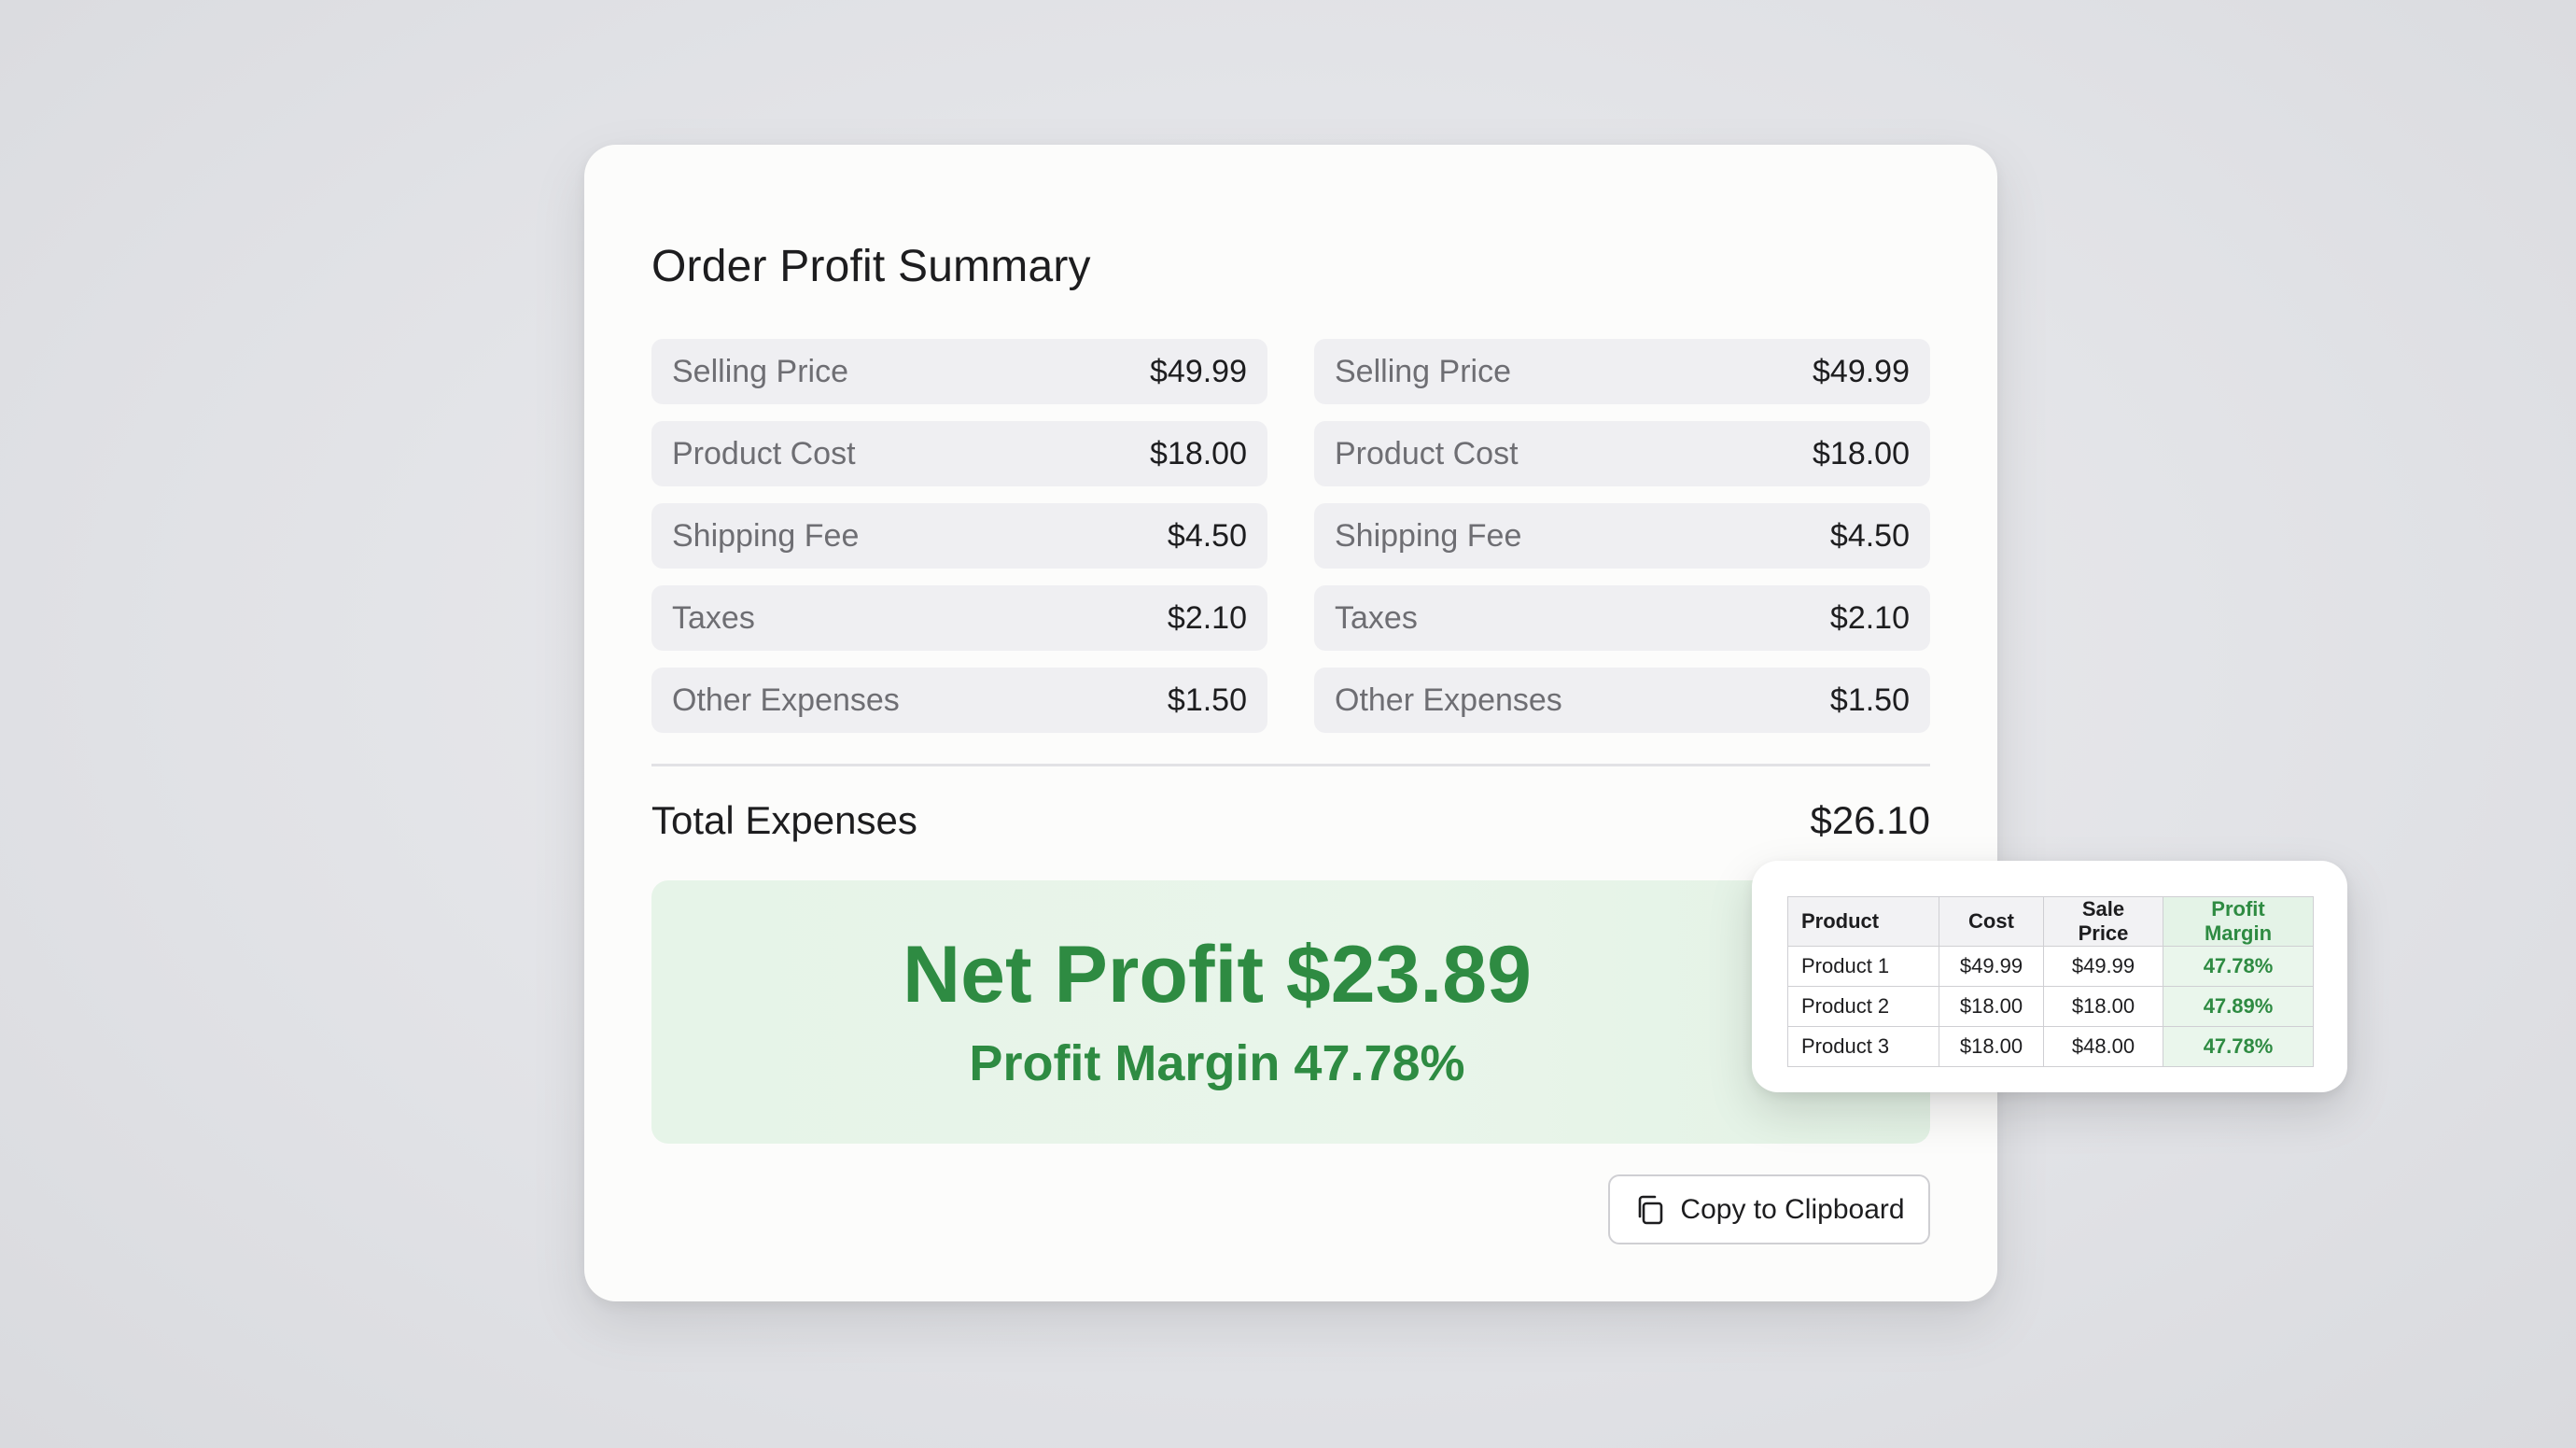 The image size is (2576, 1448). What do you see at coordinates (784, 820) in the screenshot?
I see `total-expenses-label: Total Expenses` at bounding box center [784, 820].